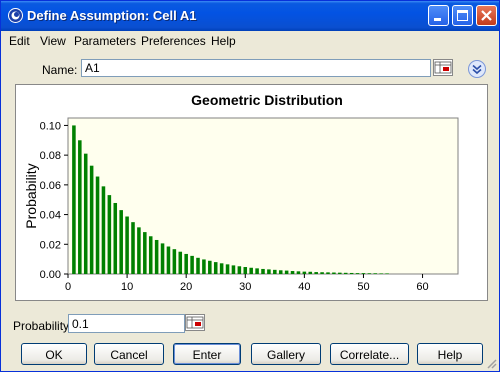  Describe the element at coordinates (462, 15) in the screenshot. I see `maximize-button` at that location.